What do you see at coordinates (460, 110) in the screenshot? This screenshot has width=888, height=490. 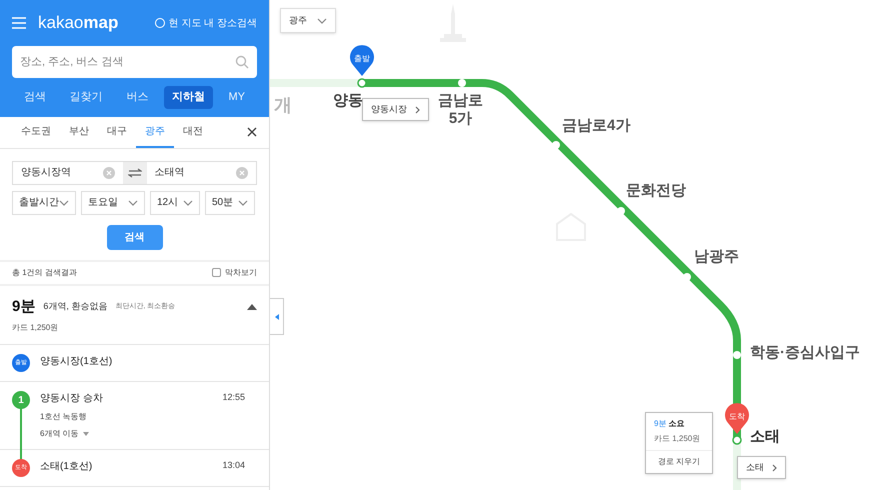 I see `station-label: 금남로 5가` at bounding box center [460, 110].